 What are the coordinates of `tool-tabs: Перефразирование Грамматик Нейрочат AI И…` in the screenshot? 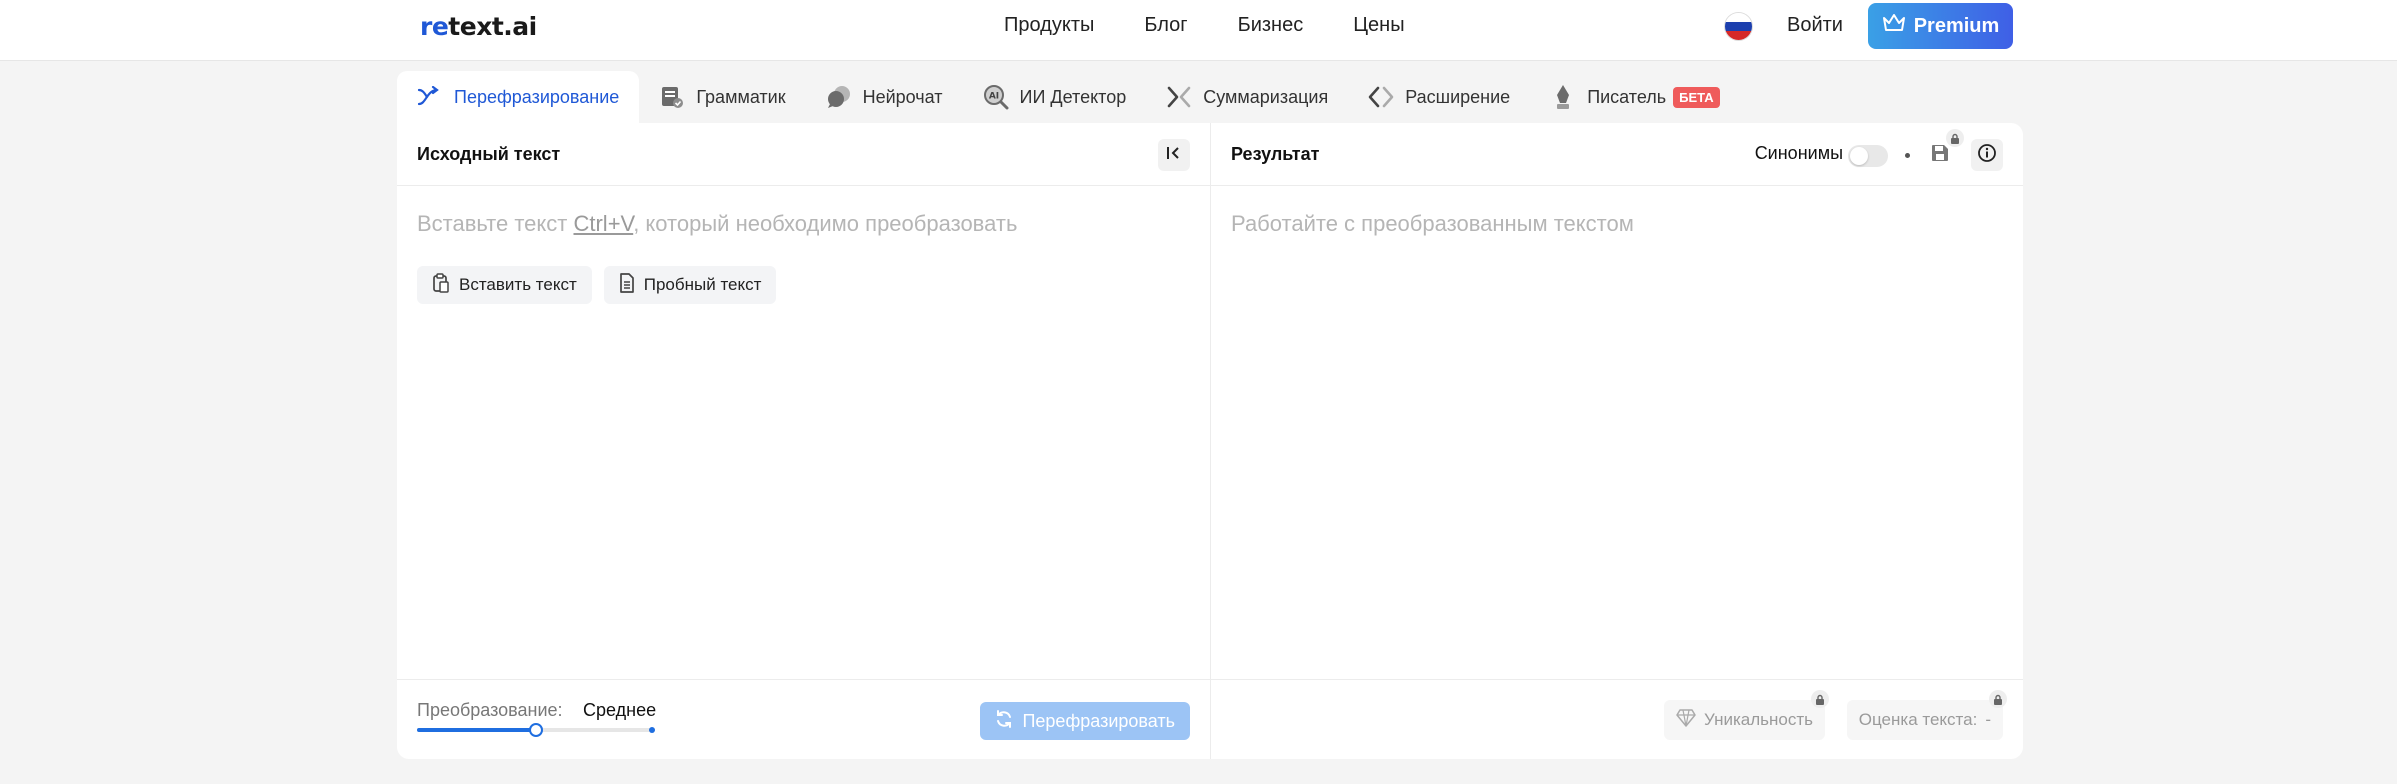 It's located at (1068, 97).